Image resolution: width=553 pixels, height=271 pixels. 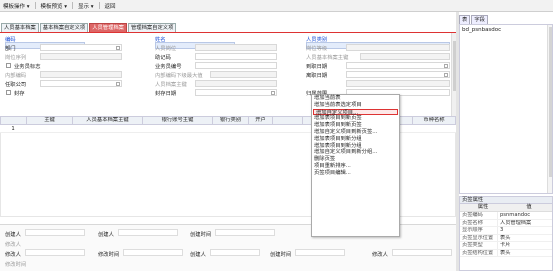 I want to click on form-tabs: 人员基本档案 基本档案自定义项 人员管理档案 管理档案自定义项, so click(x=229, y=27).